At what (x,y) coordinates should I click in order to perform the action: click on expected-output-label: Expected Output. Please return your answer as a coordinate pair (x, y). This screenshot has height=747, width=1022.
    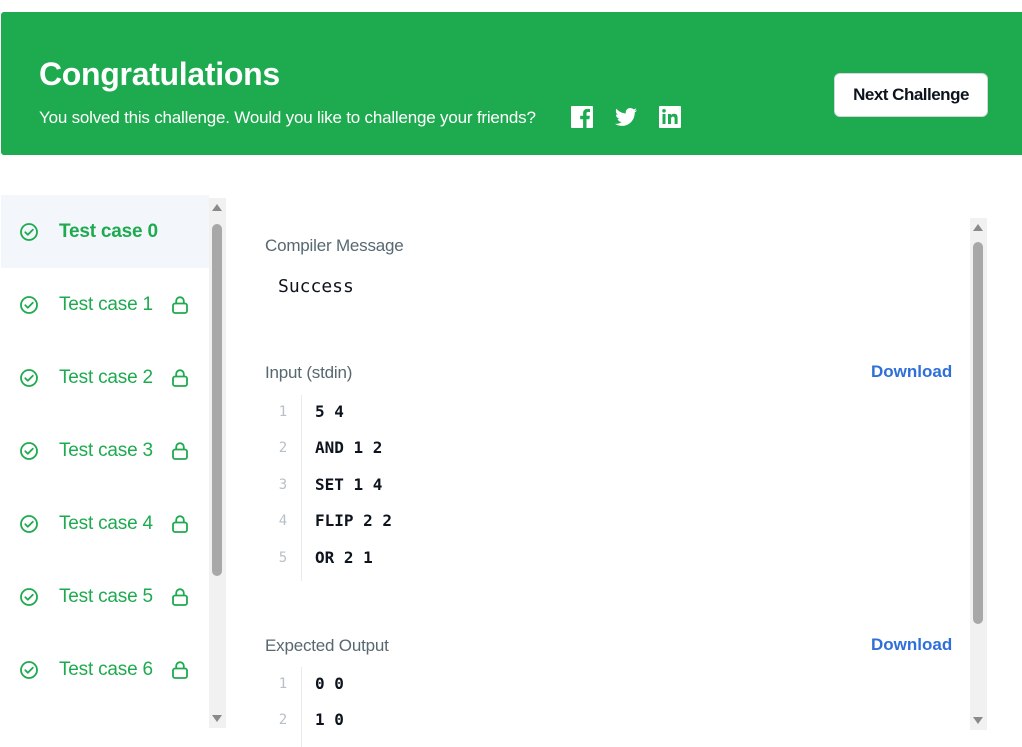
    Looking at the image, I should click on (327, 645).